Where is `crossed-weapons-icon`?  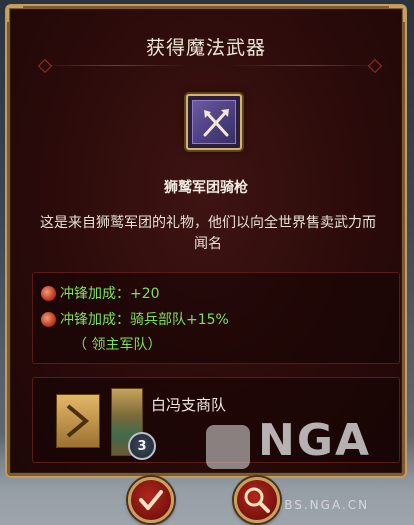 crossed-weapons-icon is located at coordinates (214, 122).